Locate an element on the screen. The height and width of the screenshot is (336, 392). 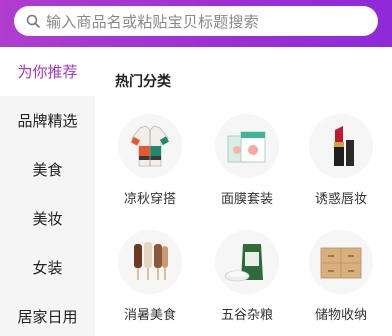
category-item: 消暑美食 is located at coordinates (150, 276).